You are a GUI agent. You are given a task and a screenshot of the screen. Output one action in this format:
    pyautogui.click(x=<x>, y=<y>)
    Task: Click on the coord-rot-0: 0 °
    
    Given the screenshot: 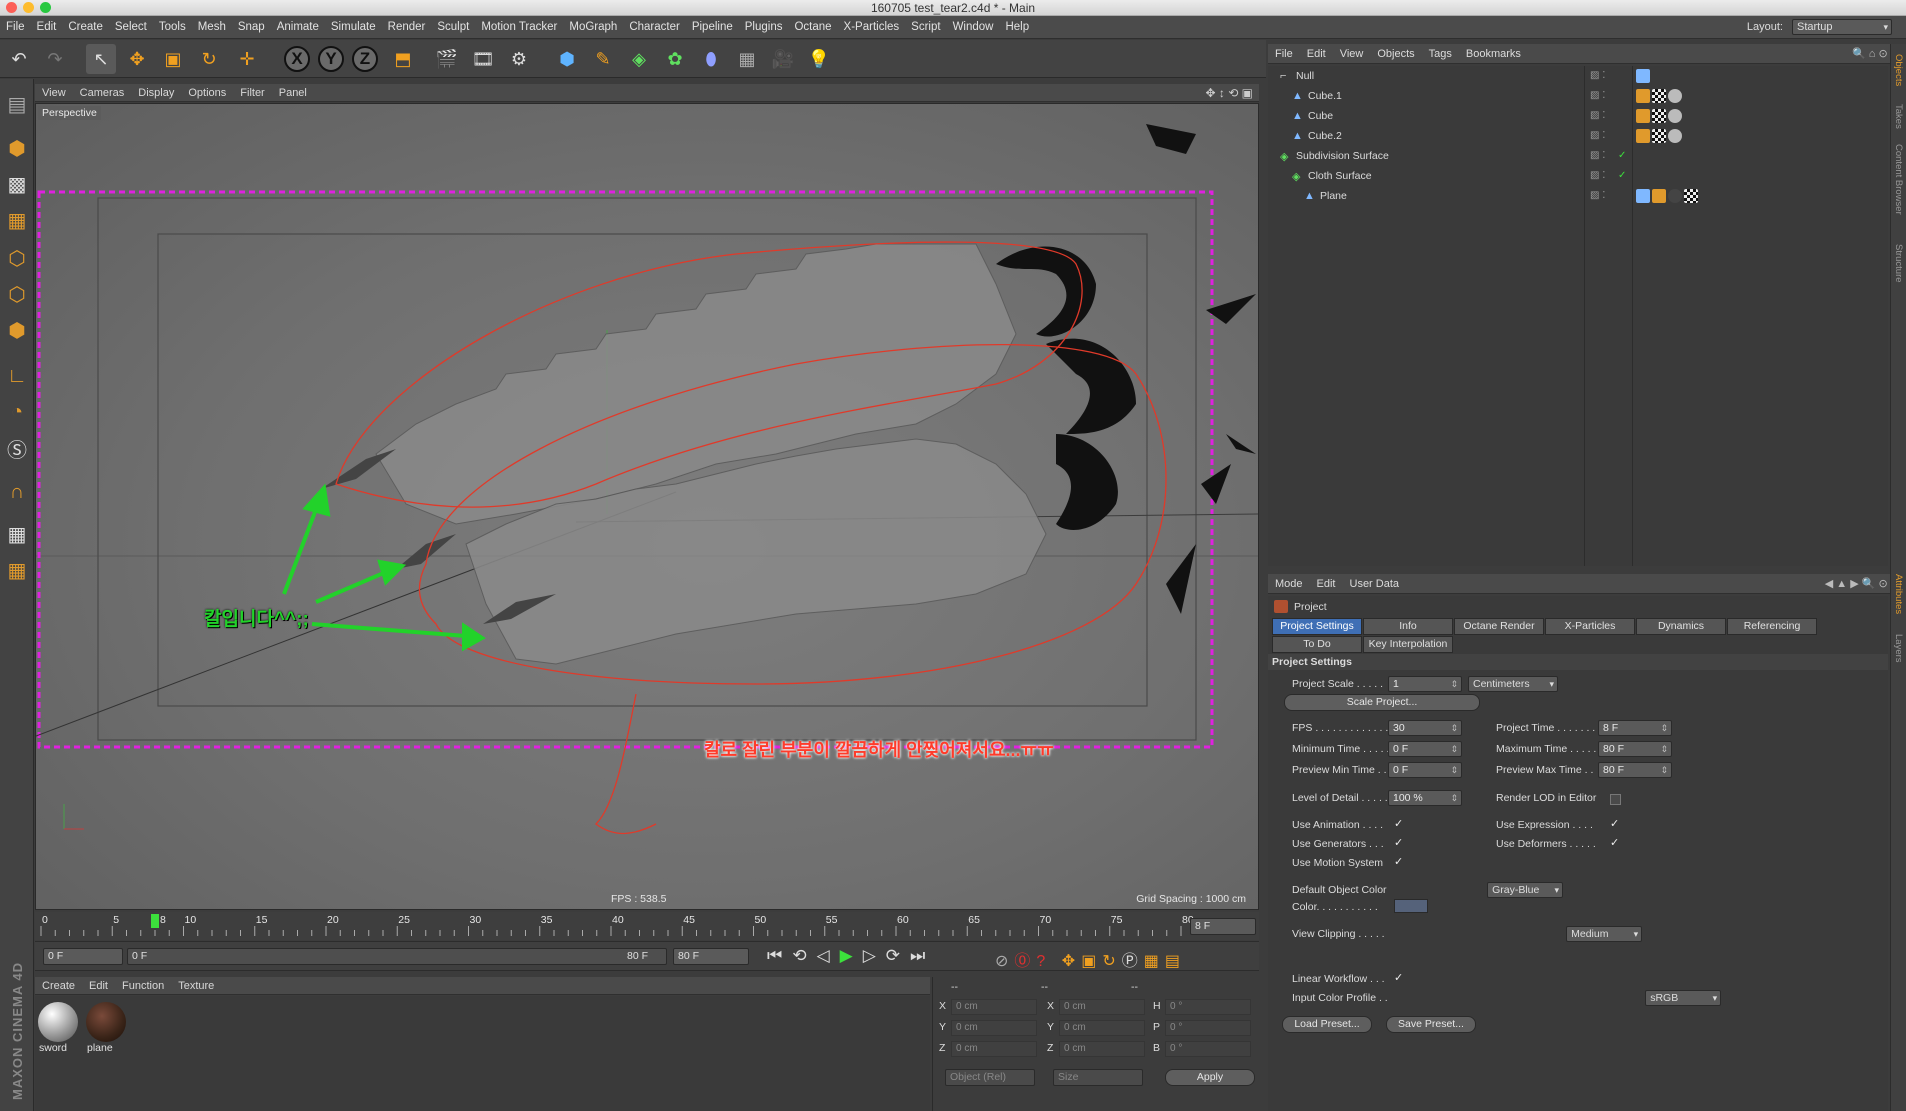 What is the action you would take?
    pyautogui.click(x=1208, y=1007)
    